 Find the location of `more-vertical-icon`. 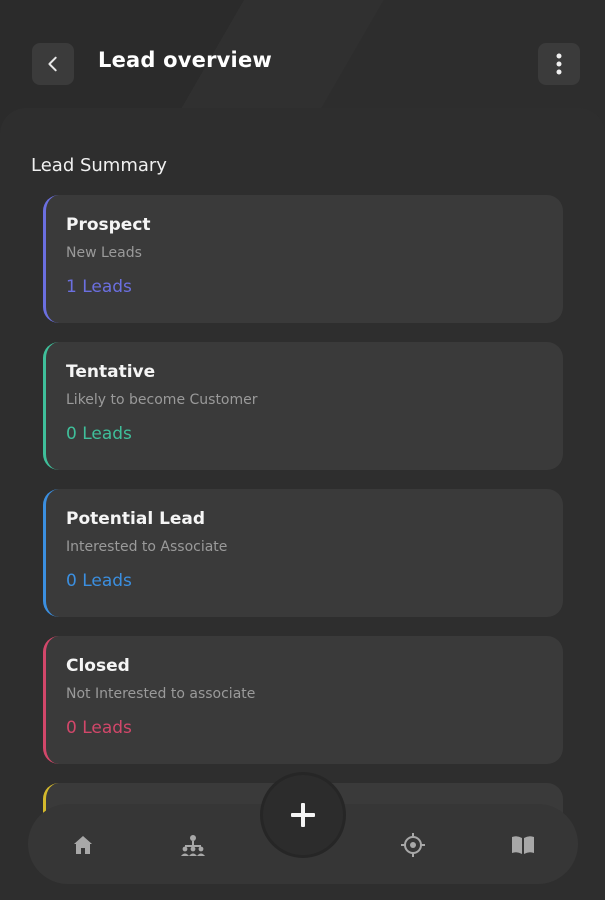

more-vertical-icon is located at coordinates (559, 64).